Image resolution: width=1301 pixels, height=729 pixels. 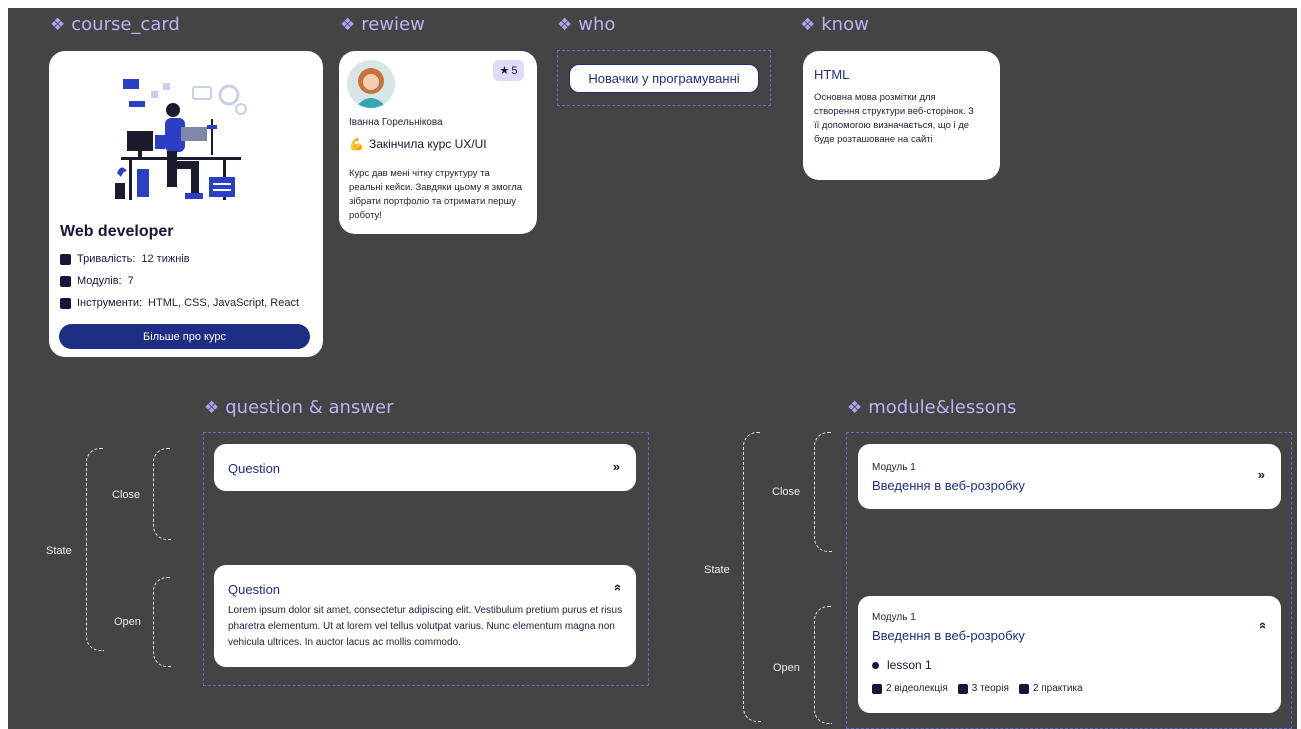 What do you see at coordinates (418, 144) in the screenshot?
I see `reviewer-course: 💪 Закінчила курс UX/UI` at bounding box center [418, 144].